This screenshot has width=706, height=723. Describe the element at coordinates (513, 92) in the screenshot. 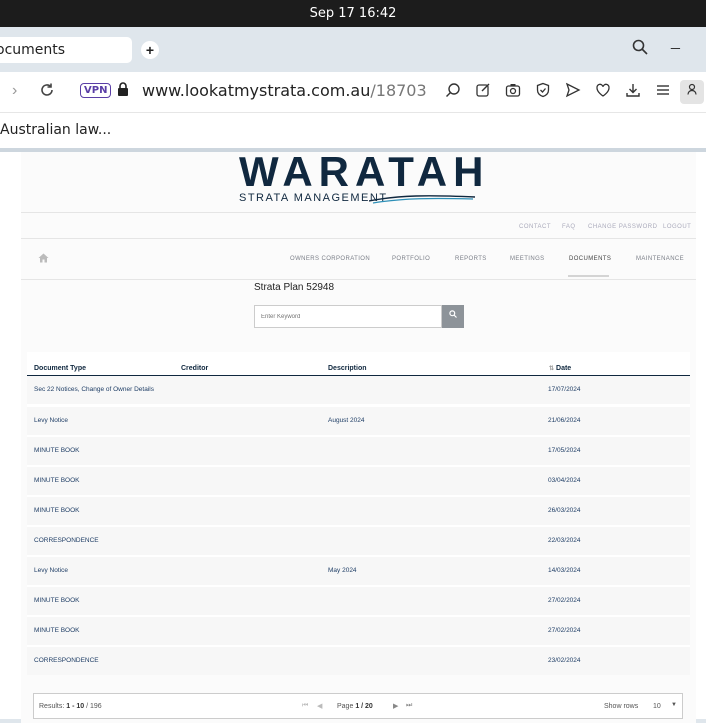

I see `camera-icon` at that location.